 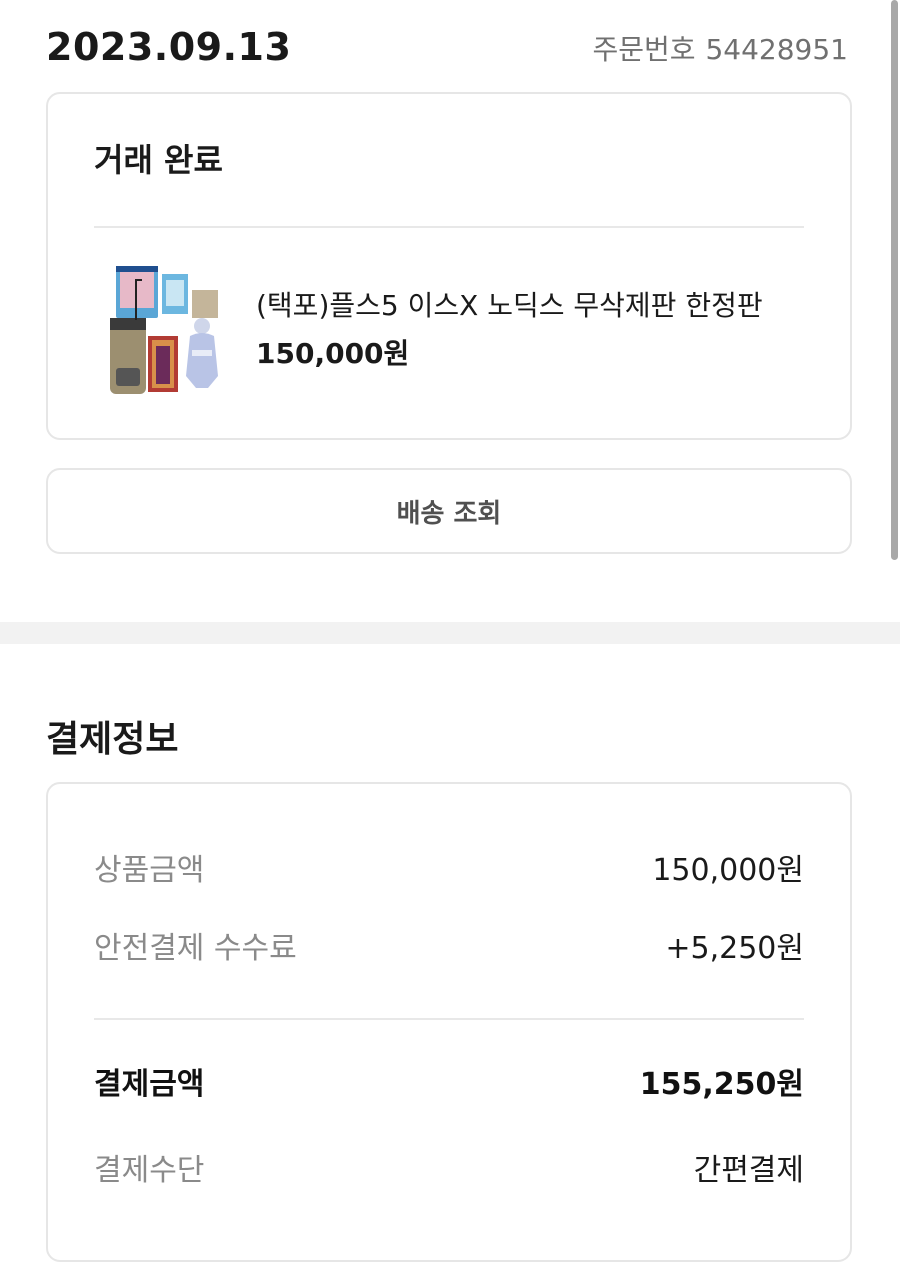 What do you see at coordinates (894, 280) in the screenshot?
I see `scrollbar` at bounding box center [894, 280].